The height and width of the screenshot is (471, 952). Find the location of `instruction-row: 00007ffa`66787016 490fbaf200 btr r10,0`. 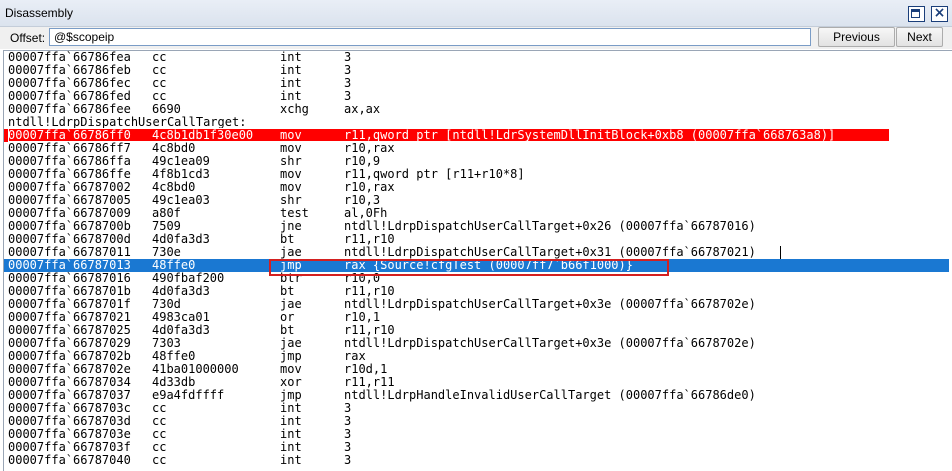

instruction-row: 00007ffa`66787016 490fbaf200 btr r10,0 is located at coordinates (476, 278).